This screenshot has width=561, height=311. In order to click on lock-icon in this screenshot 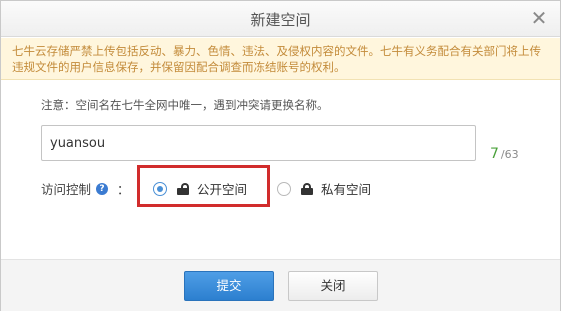, I will do `click(307, 188)`.